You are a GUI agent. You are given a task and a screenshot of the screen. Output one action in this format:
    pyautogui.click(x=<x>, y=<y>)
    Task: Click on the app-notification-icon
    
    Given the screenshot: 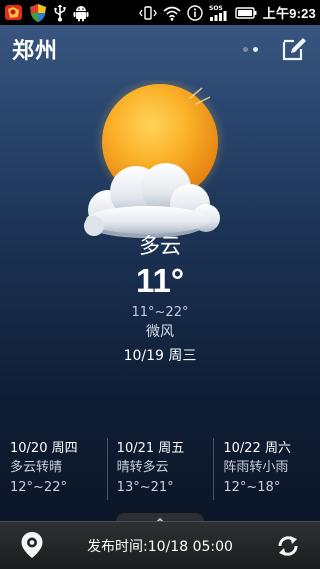 What is the action you would take?
    pyautogui.click(x=13, y=12)
    